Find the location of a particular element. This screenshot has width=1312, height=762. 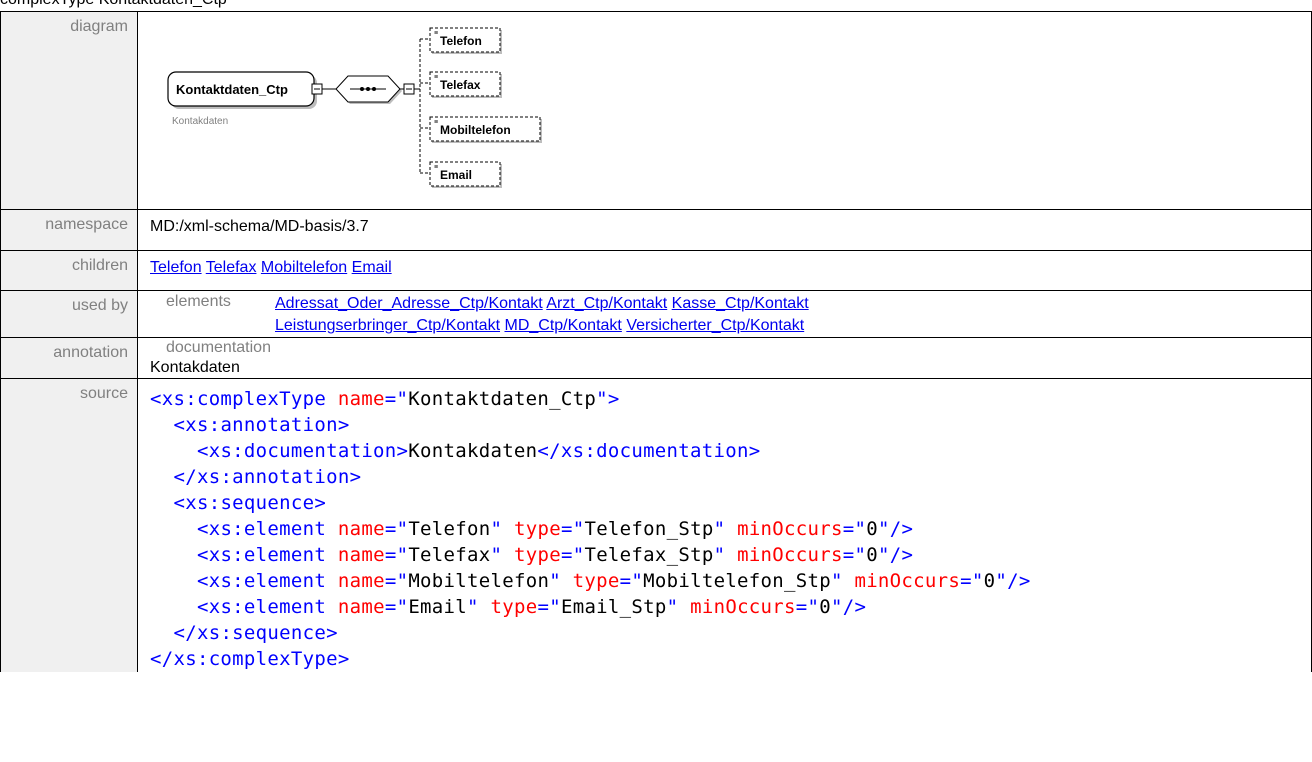

child-link-email: Email is located at coordinates (372, 267).